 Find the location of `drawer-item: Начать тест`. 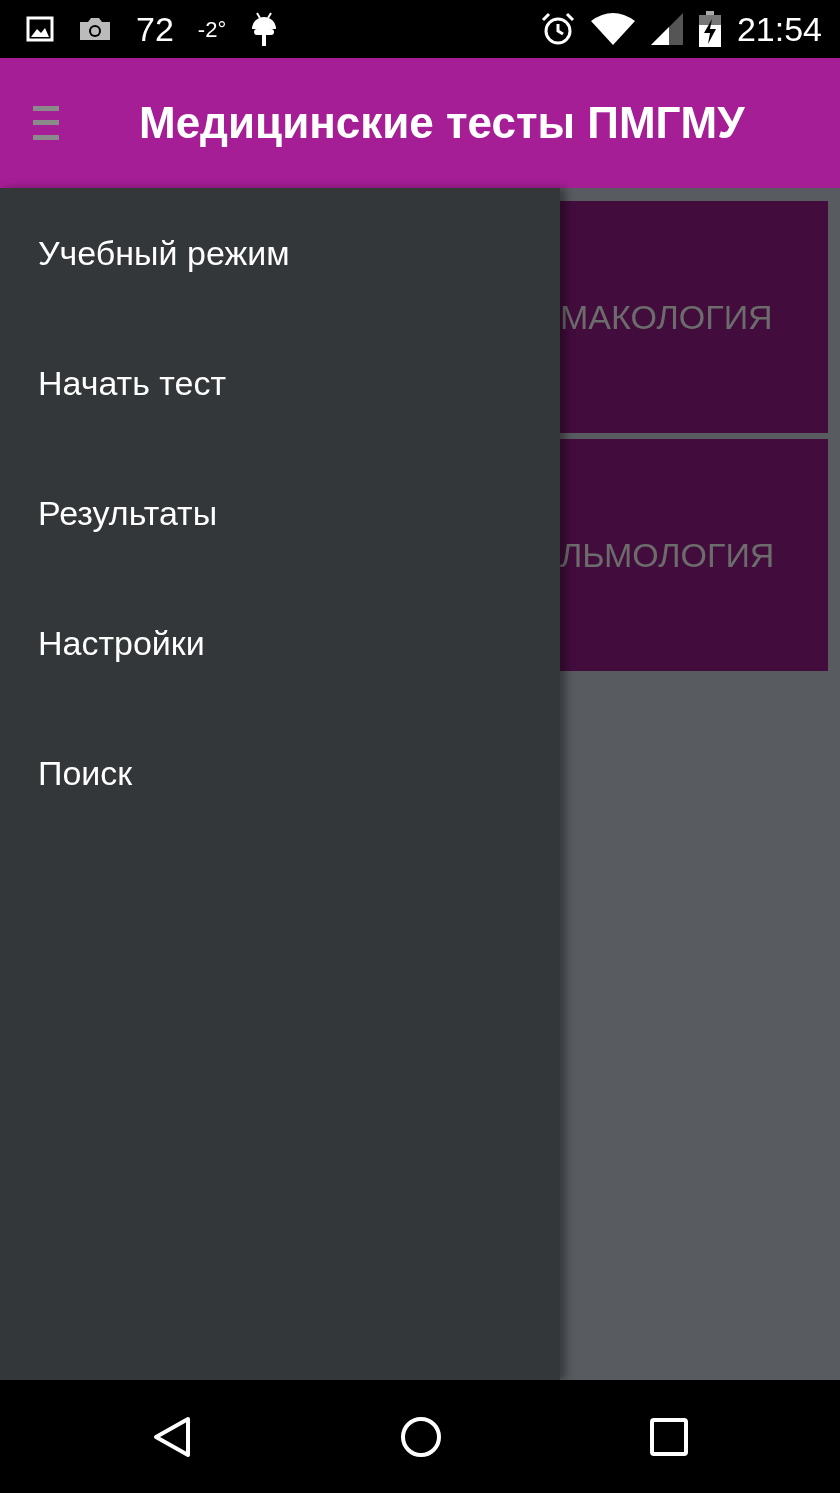

drawer-item: Начать тест is located at coordinates (280, 383).